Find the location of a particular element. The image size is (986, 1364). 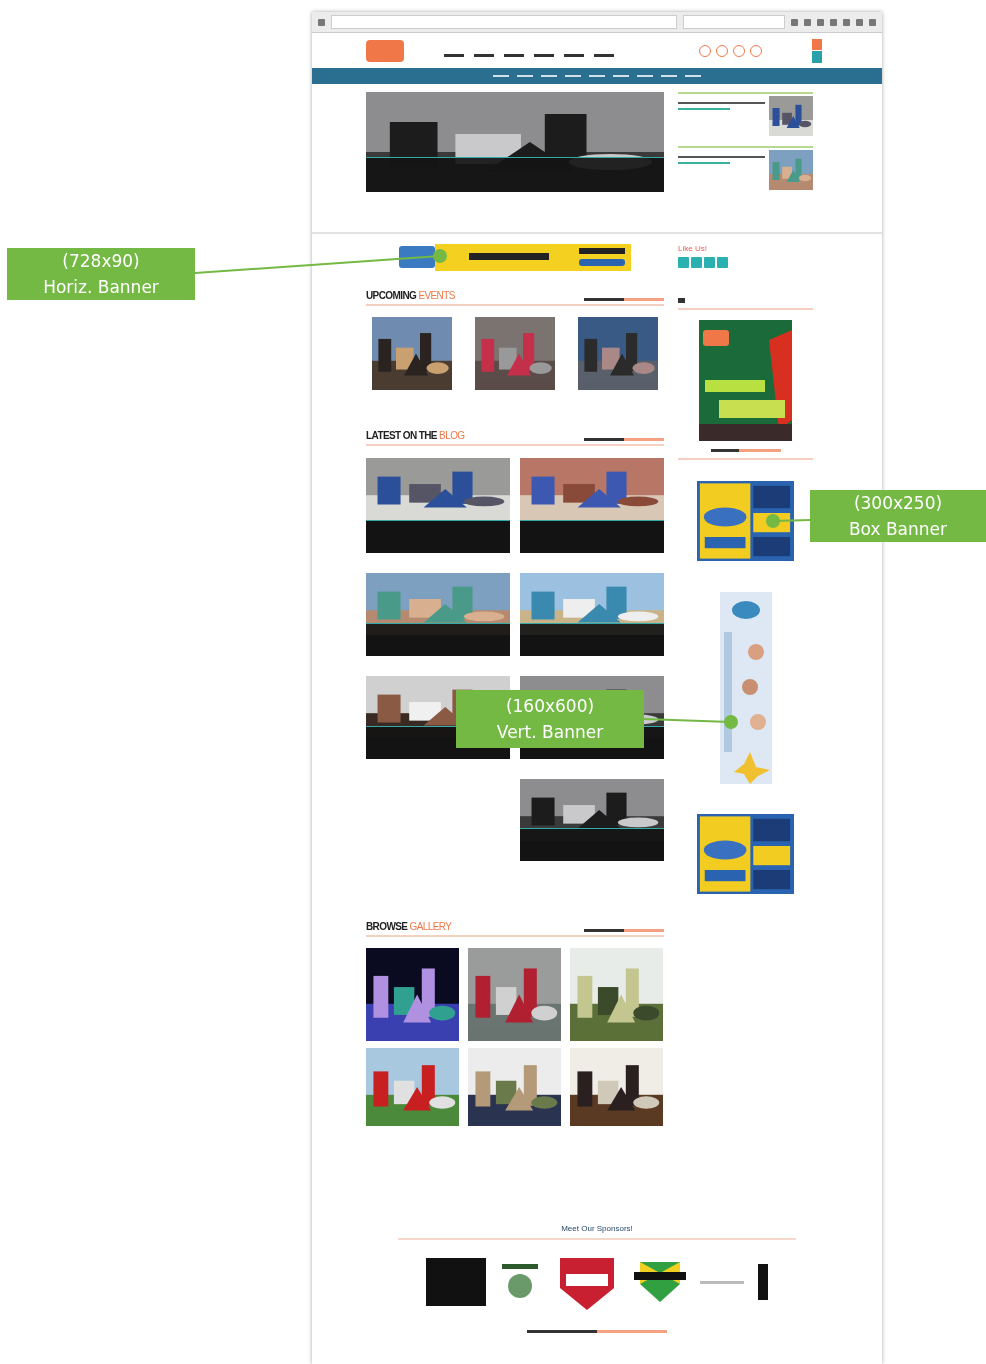

section-heading: BROWSE GALLERY is located at coordinates (409, 926).